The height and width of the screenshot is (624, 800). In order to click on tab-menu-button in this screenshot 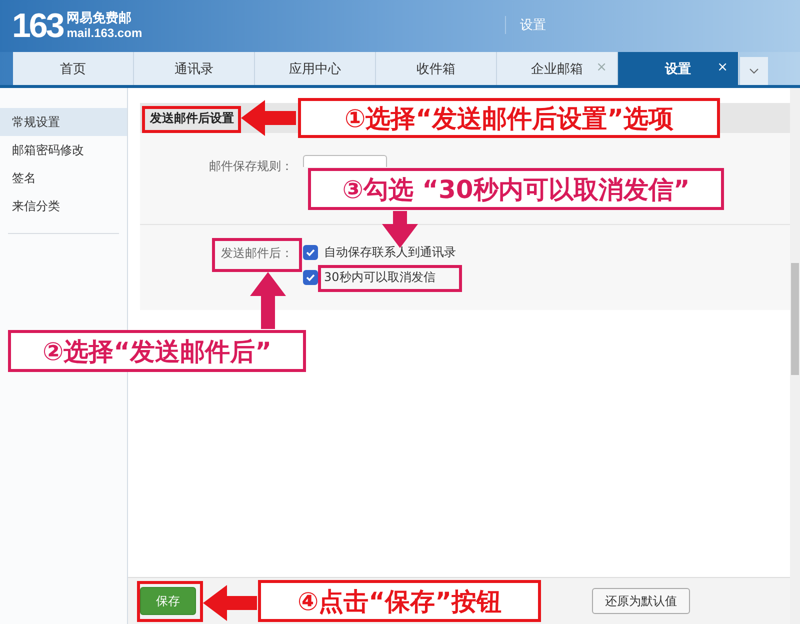, I will do `click(754, 71)`.